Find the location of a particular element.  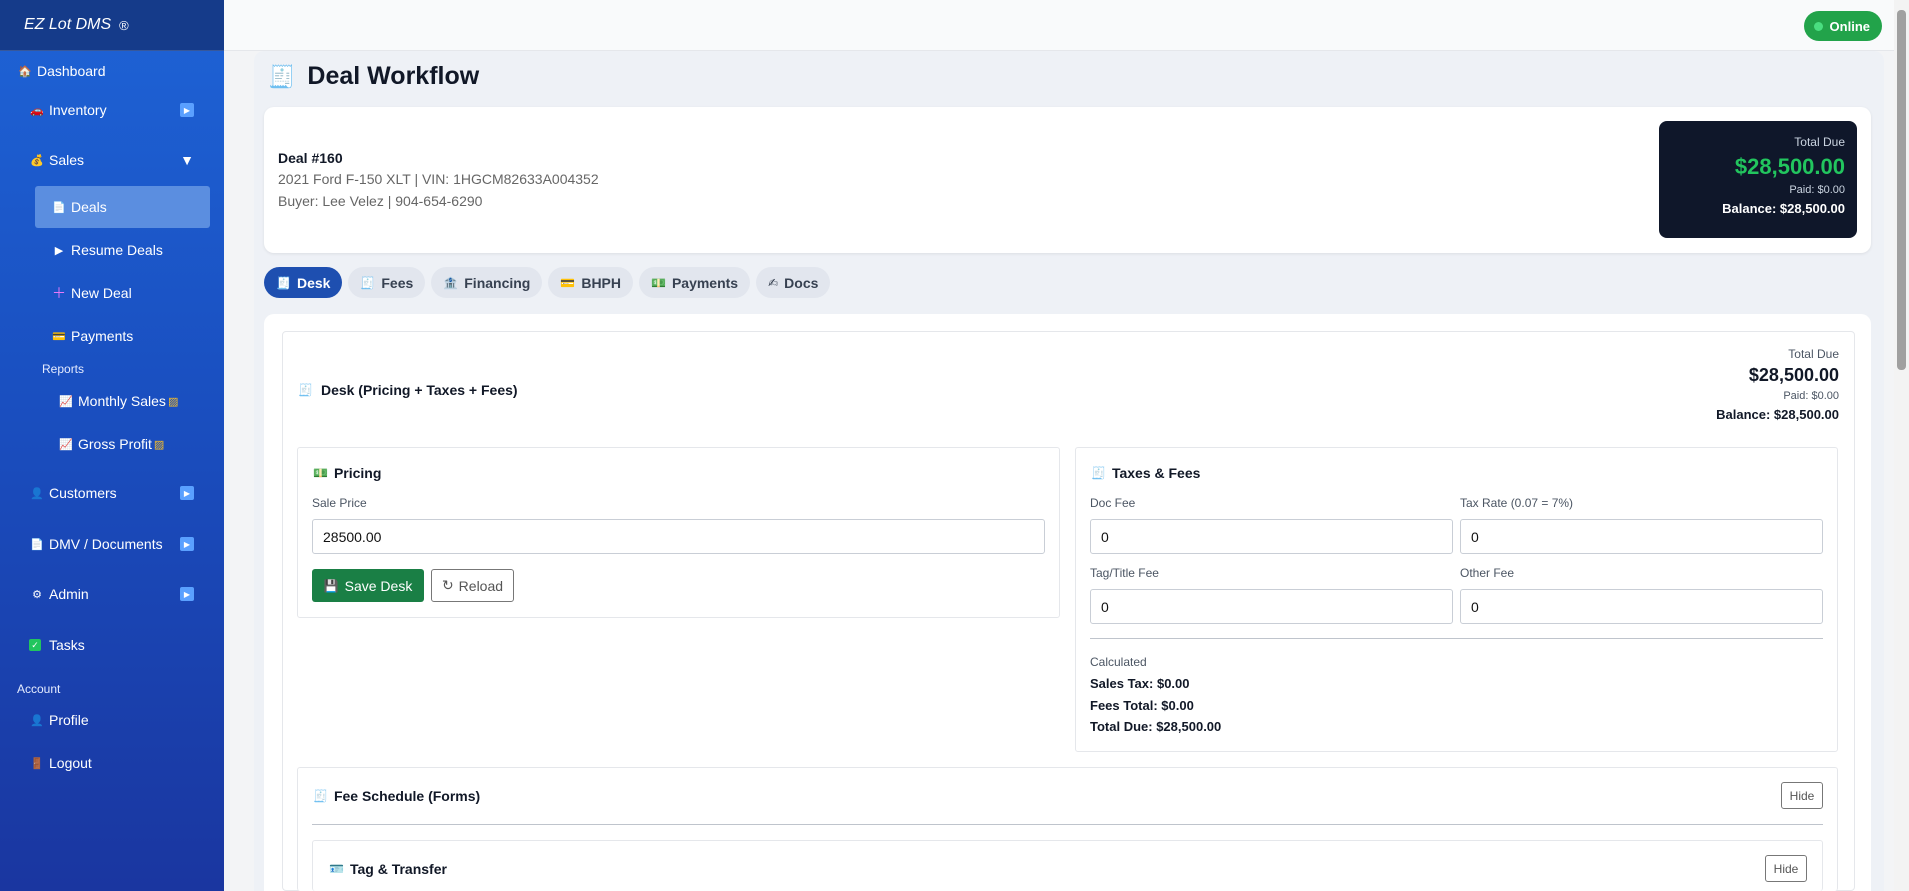

status-badge: Online is located at coordinates (1842, 26).